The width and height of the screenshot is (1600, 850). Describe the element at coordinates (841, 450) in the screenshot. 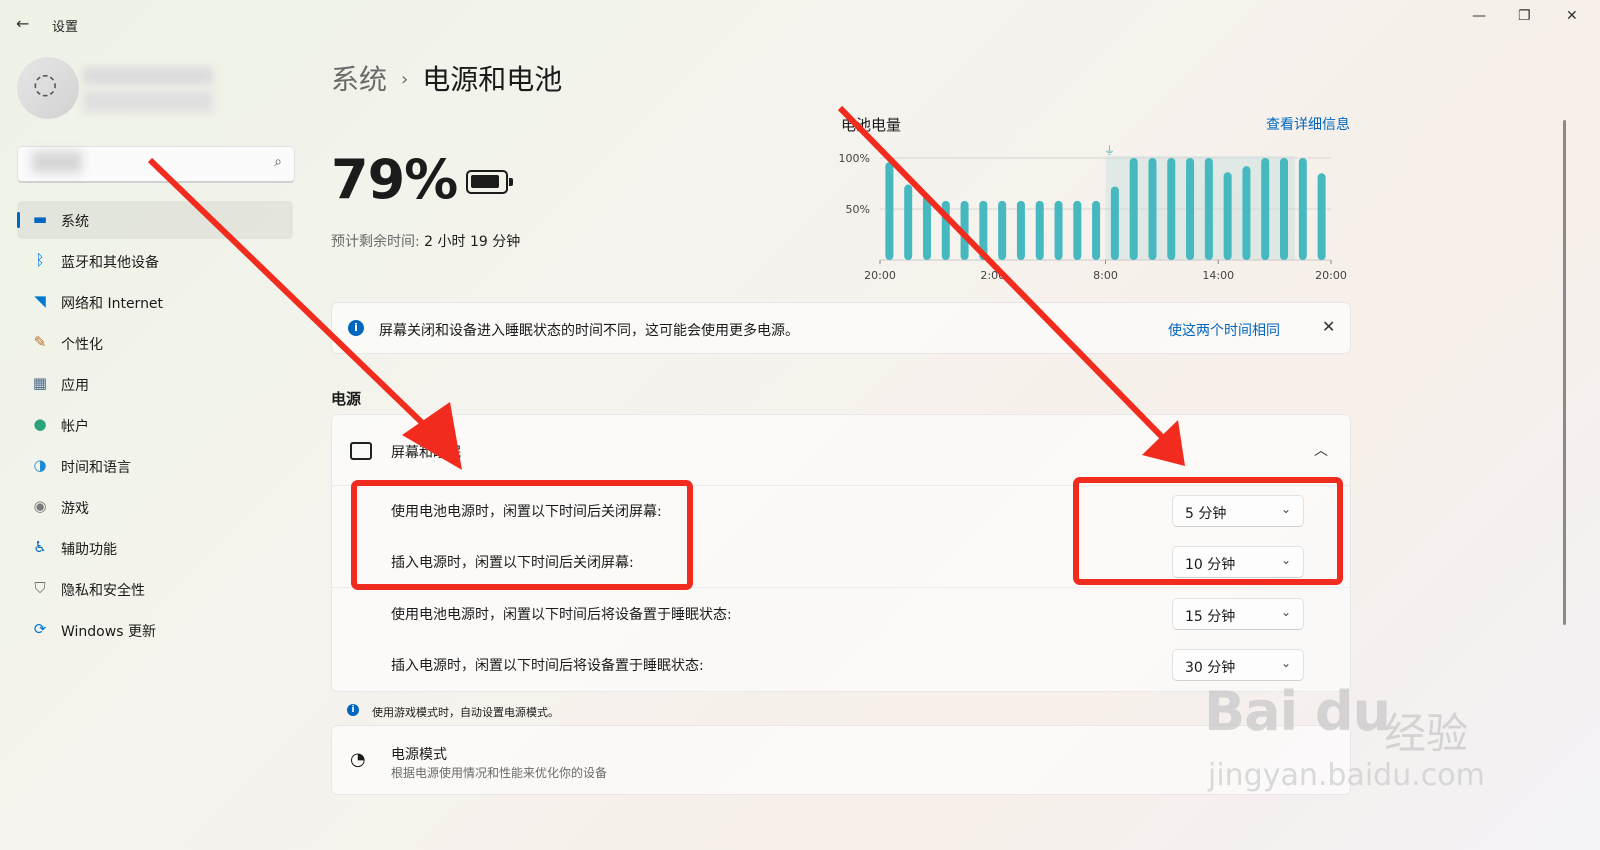

I see `screen-sleep-header: 屏幕和睡眠 ︿` at that location.